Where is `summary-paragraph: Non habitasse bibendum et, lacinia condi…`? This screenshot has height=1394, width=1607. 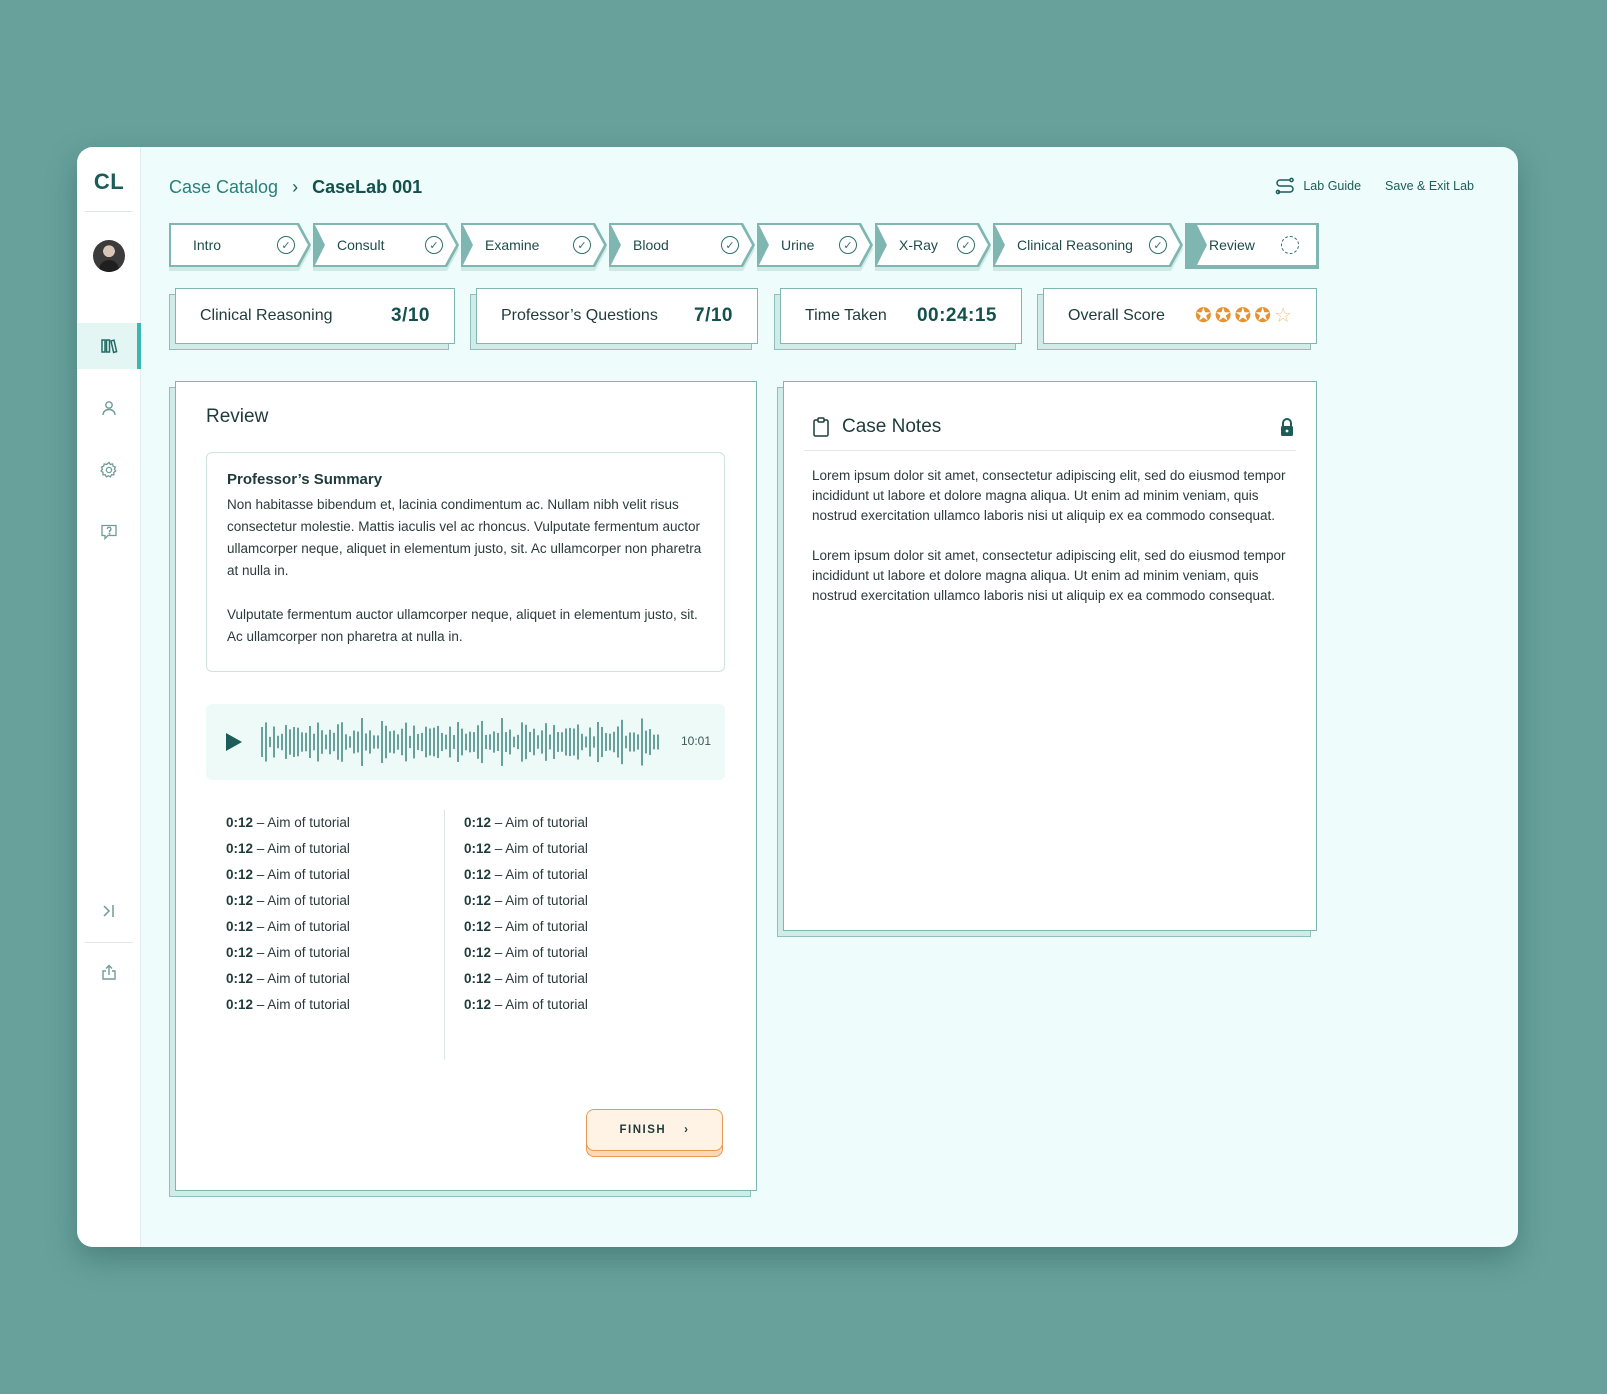 summary-paragraph: Non habitasse bibendum et, lacinia condi… is located at coordinates (464, 537).